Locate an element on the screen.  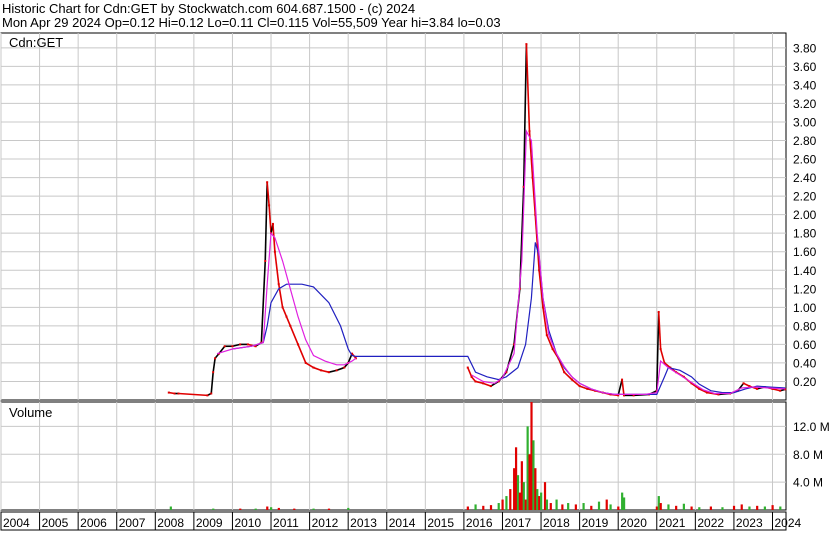
price-y-tick-label: 0.20 is located at coordinates (805, 382).